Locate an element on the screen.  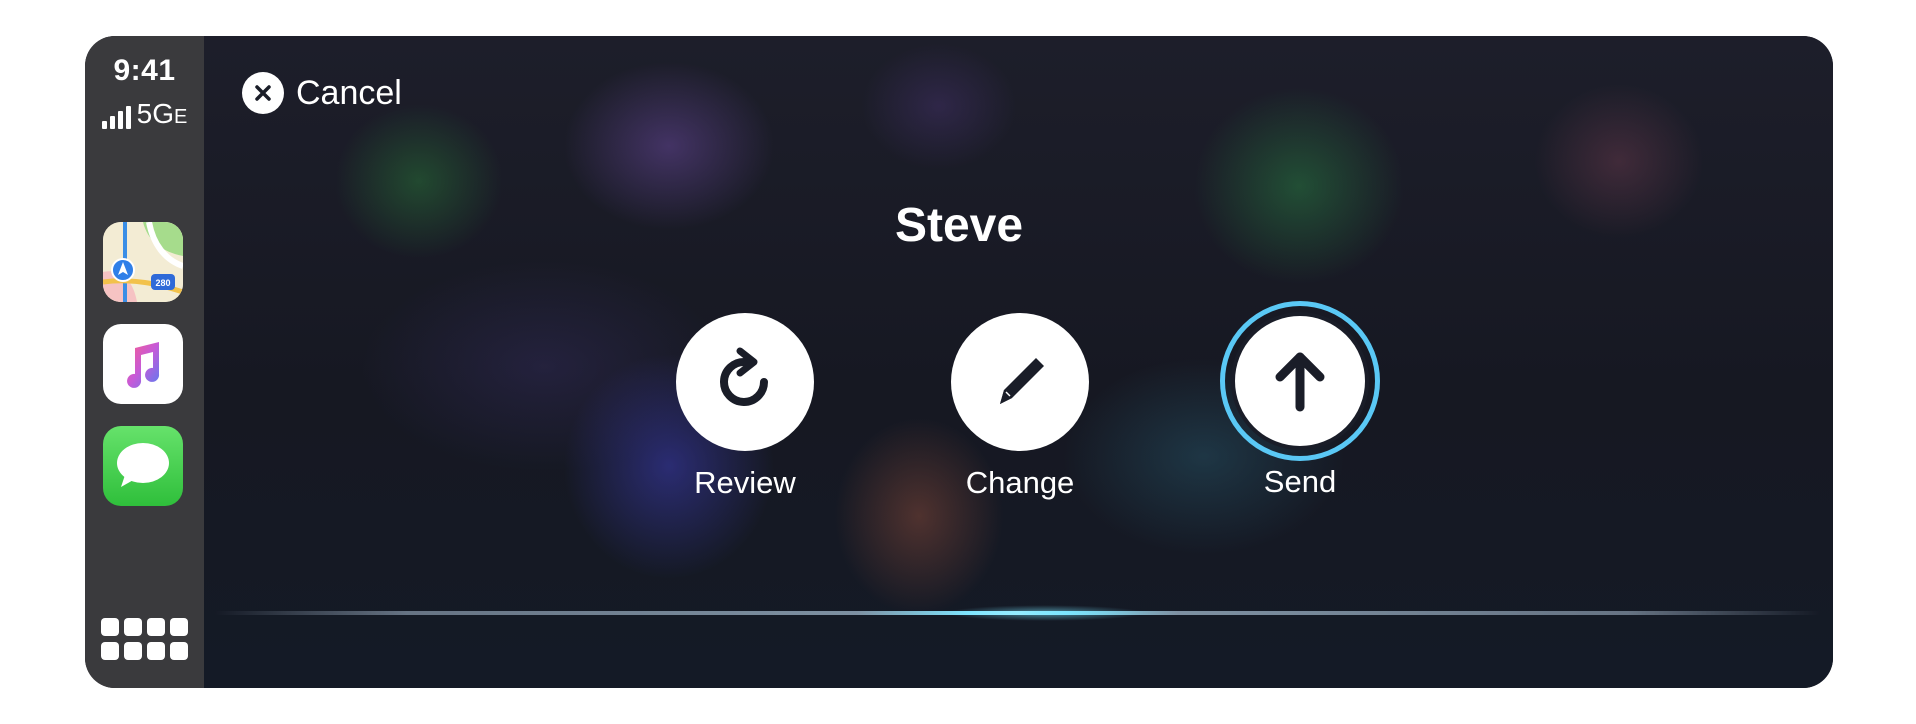
review-button: Review is located at coordinates (745, 407).